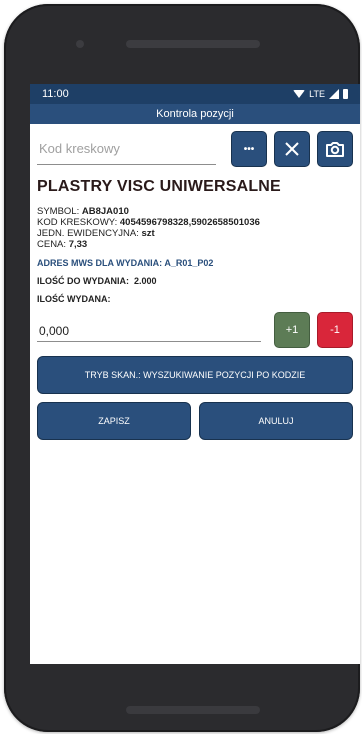 The image size is (362, 734). What do you see at coordinates (55, 94) in the screenshot?
I see `status-time: 11:00` at bounding box center [55, 94].